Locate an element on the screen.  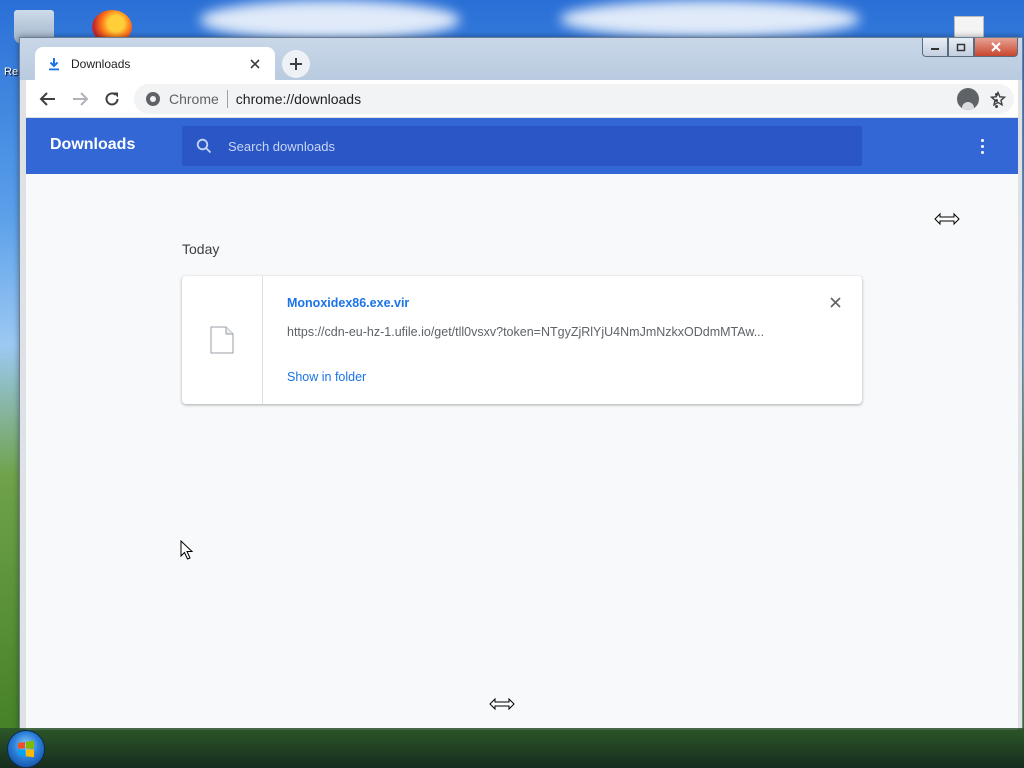
minimize-button is located at coordinates (935, 47).